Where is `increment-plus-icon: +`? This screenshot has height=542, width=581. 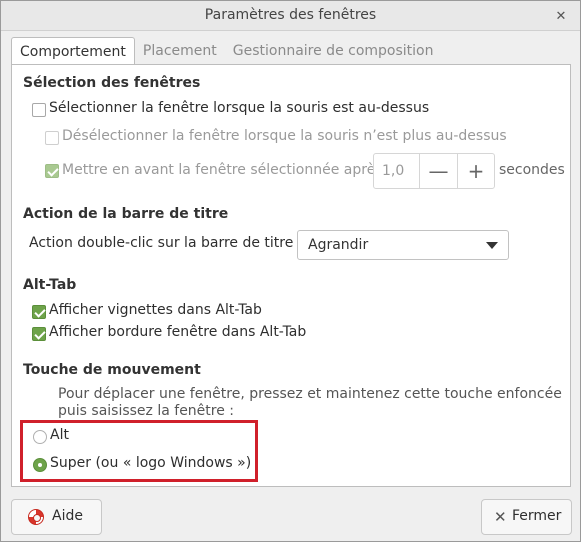
increment-plus-icon: + is located at coordinates (475, 171).